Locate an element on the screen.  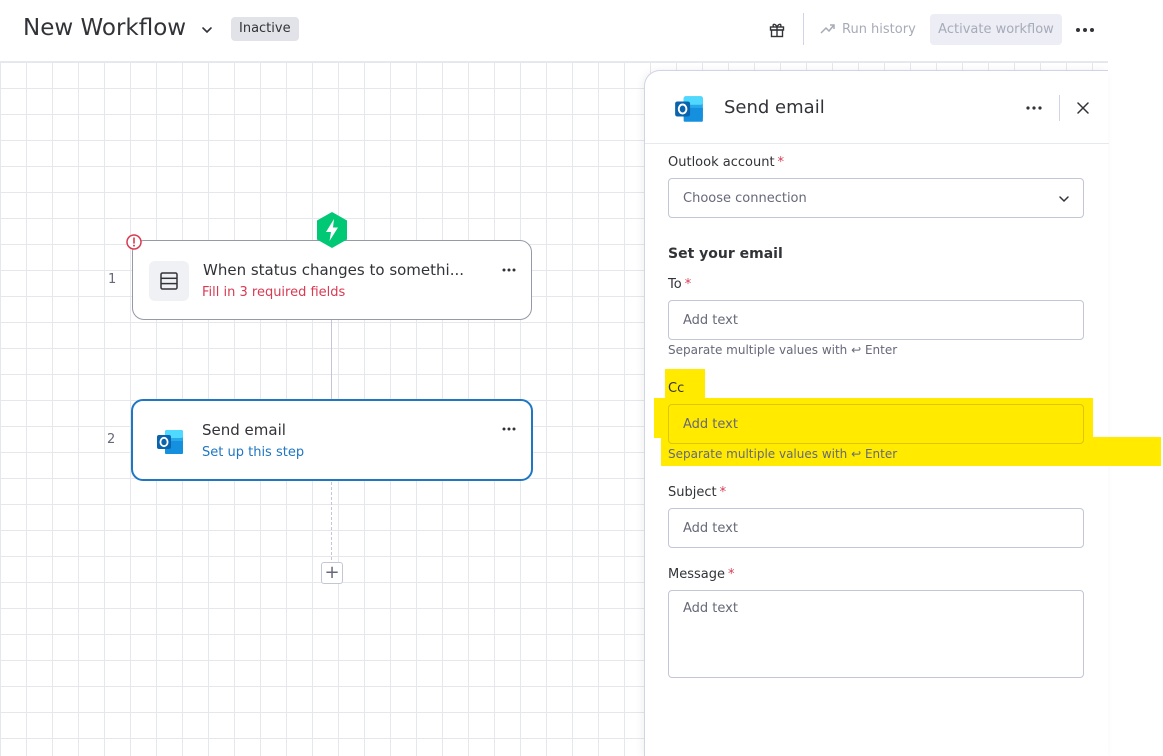
to-field-wrap is located at coordinates (876, 320).